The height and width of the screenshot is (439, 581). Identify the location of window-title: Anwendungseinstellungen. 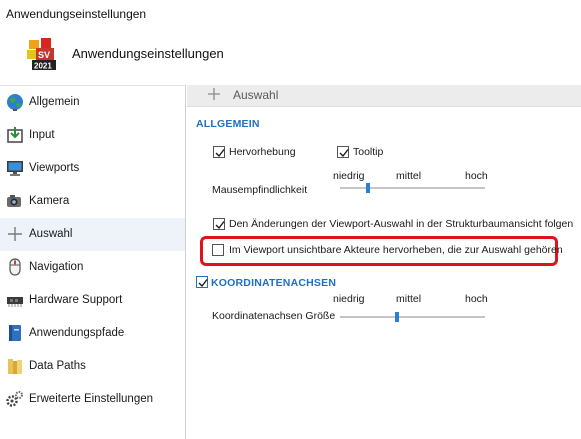
(76, 14).